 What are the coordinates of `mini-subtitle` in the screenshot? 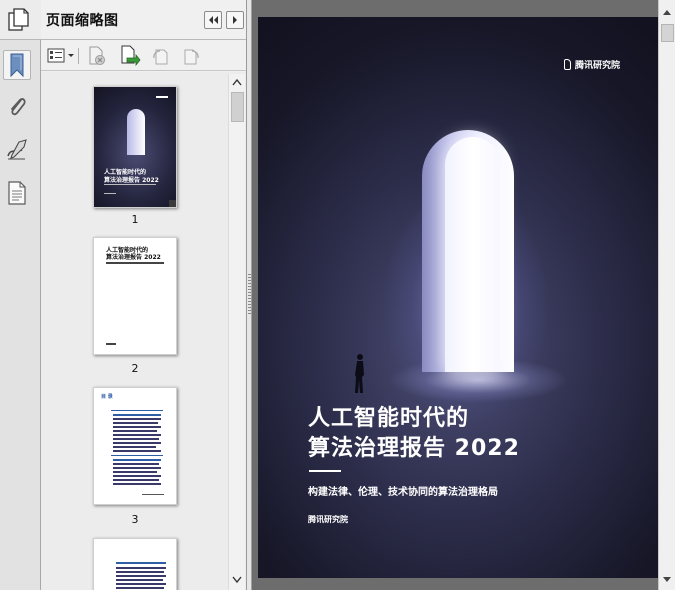 It's located at (130, 184).